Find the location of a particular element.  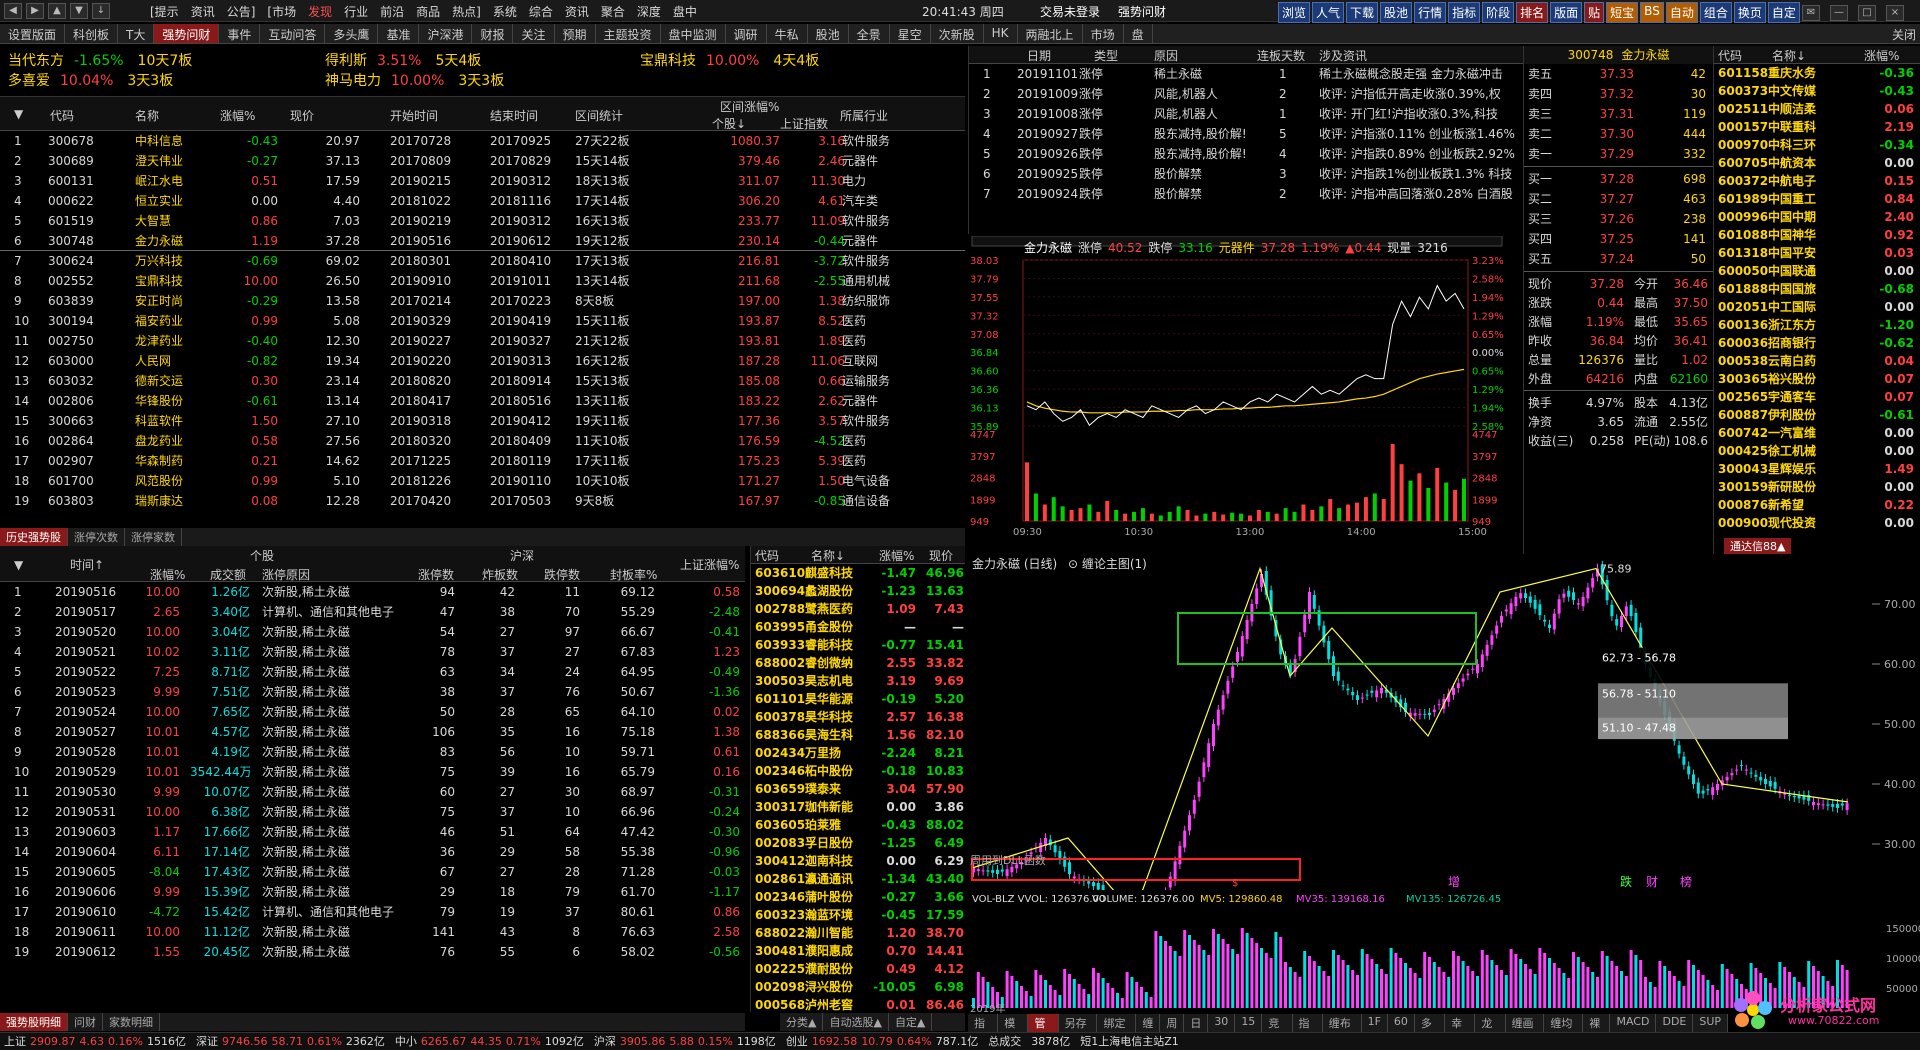

table-row: 1 20191101 涨停 稀土永磁 1 稀土永磁概念股走强 金力永磁冲击 is located at coordinates (1246, 74).